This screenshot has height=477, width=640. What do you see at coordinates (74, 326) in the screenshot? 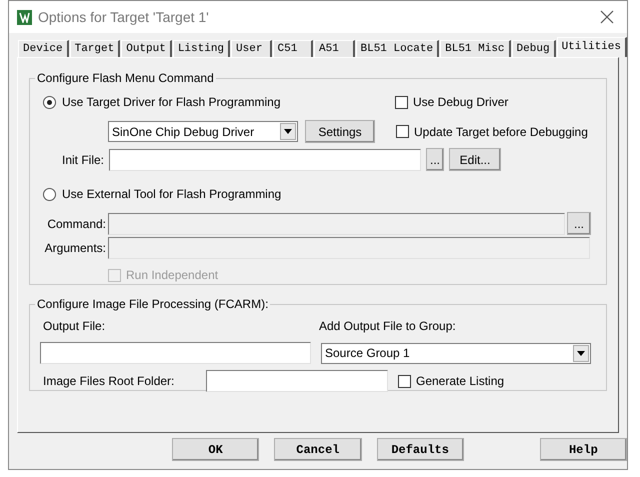
I see `field-label: Output File:` at bounding box center [74, 326].